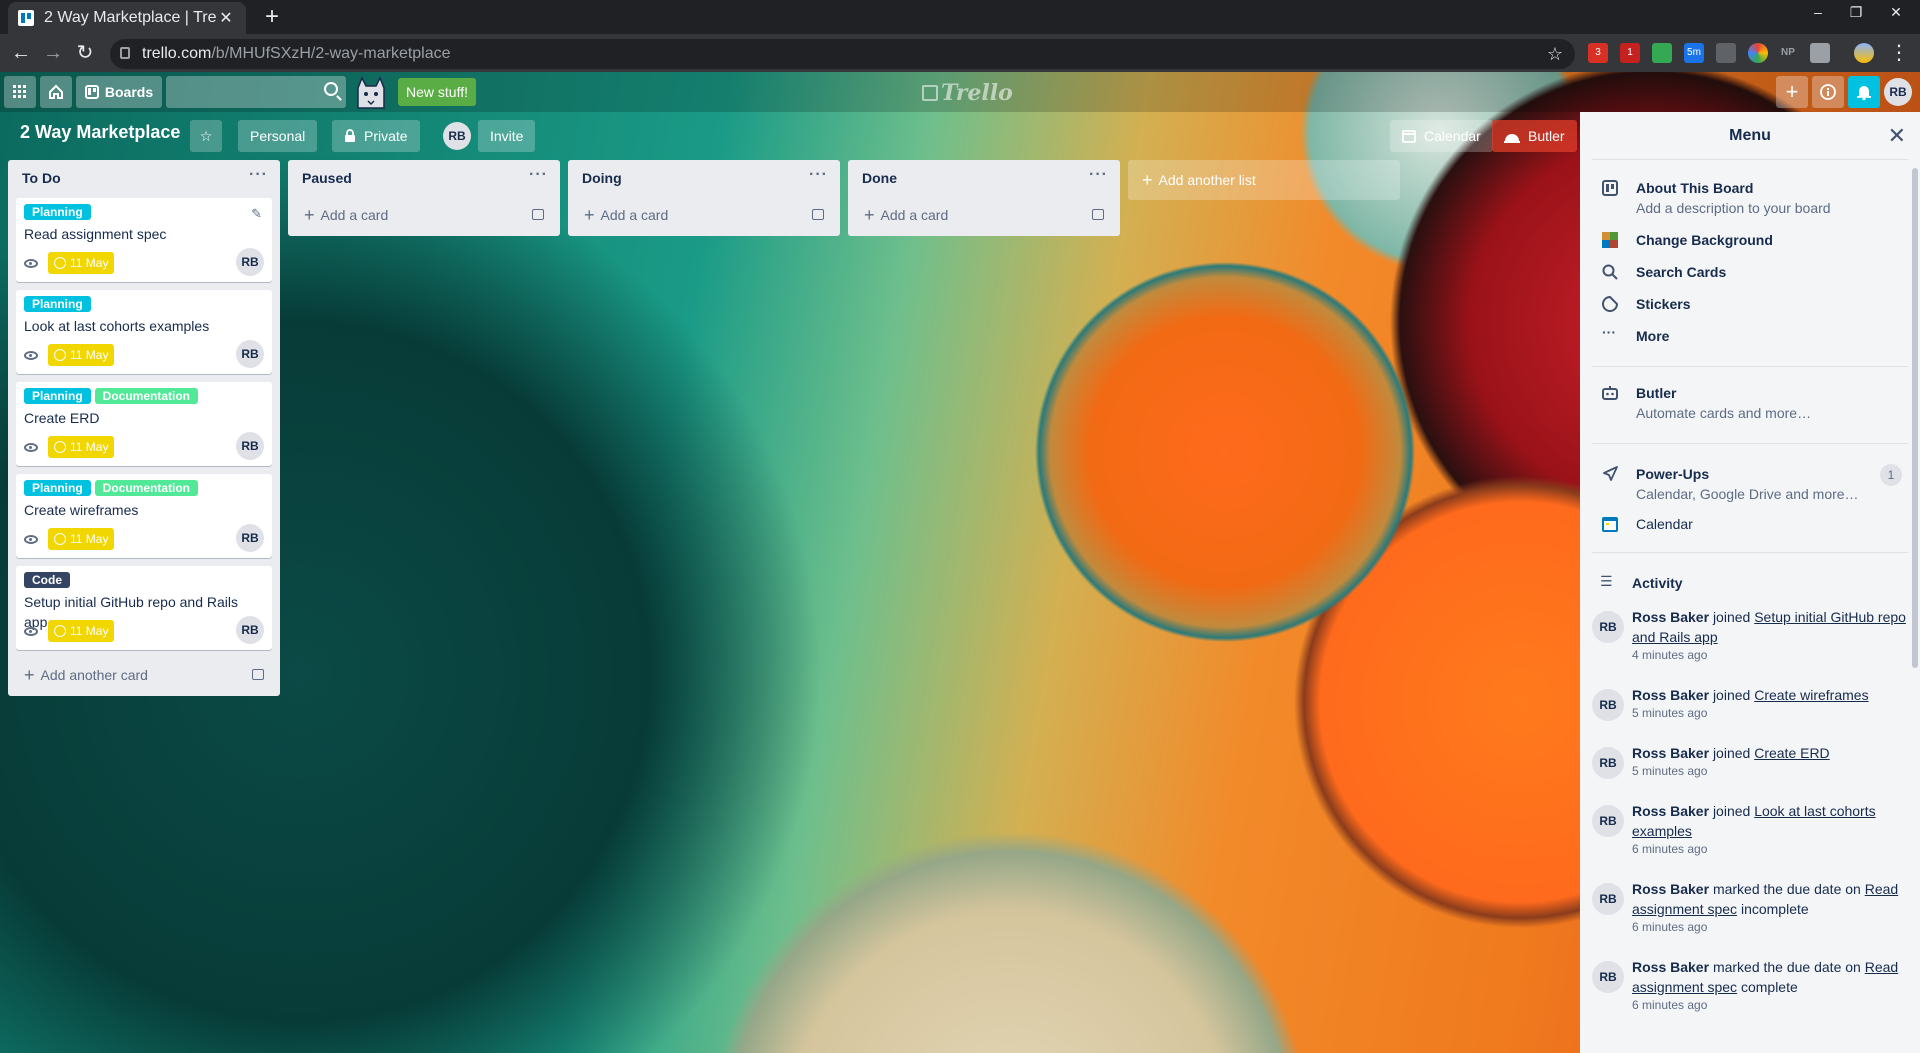 This screenshot has height=1053, width=1920. Describe the element at coordinates (1788, 53) in the screenshot. I see `extension-np-icon: NP` at that location.